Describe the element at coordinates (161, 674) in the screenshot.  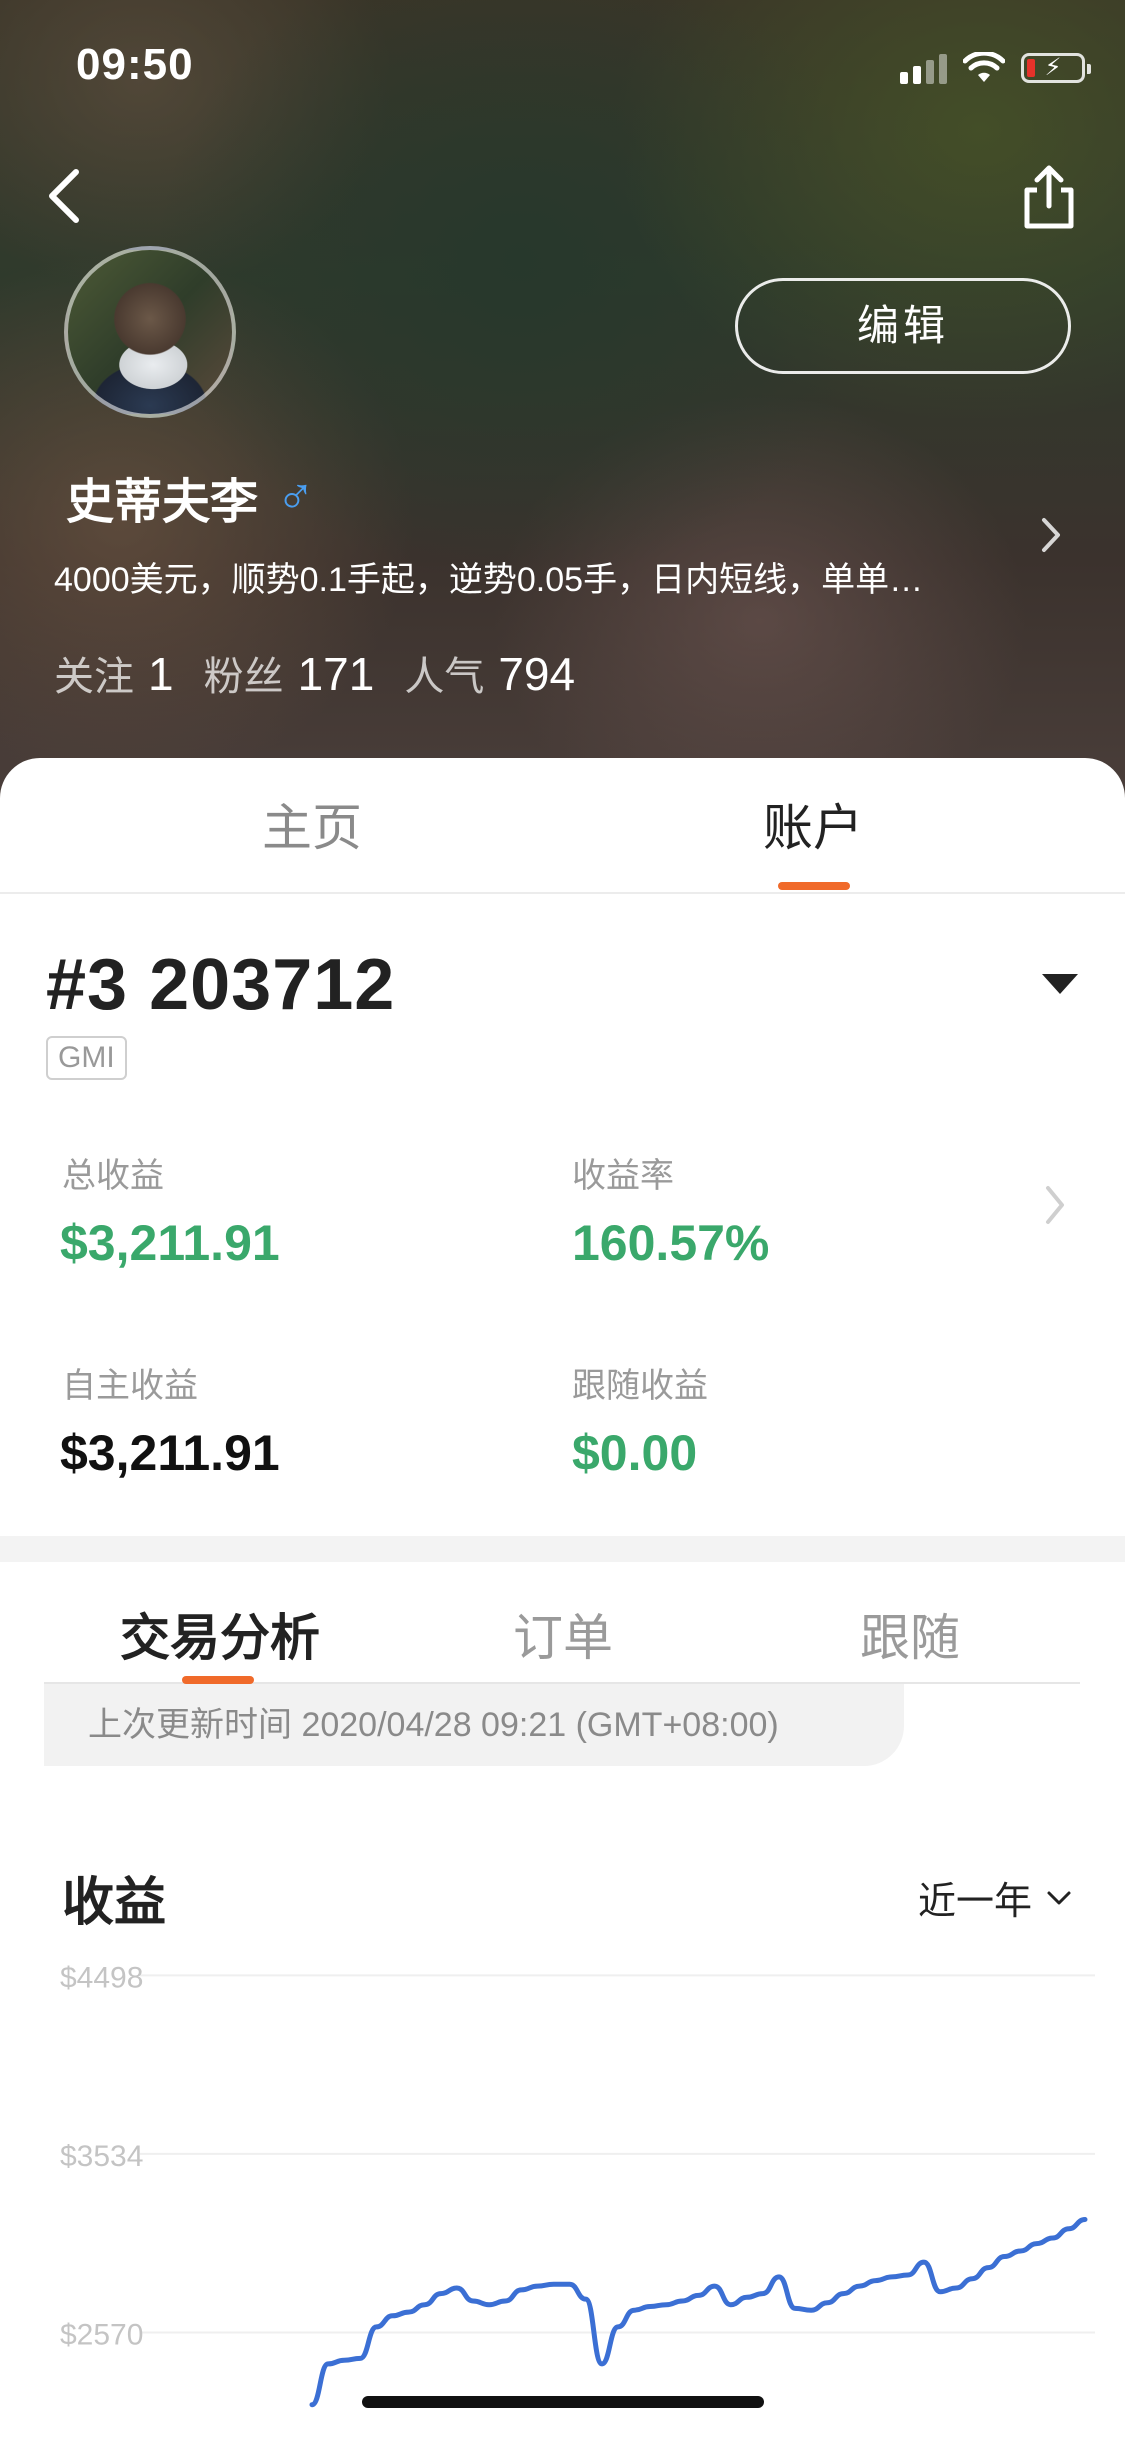
I see `following-count: 1` at that location.